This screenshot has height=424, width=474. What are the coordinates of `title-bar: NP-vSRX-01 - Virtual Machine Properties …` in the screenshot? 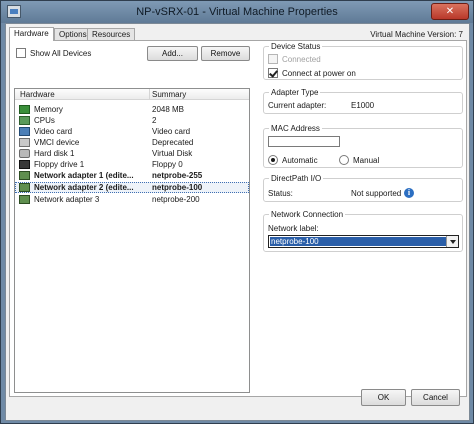 It's located at (237, 12).